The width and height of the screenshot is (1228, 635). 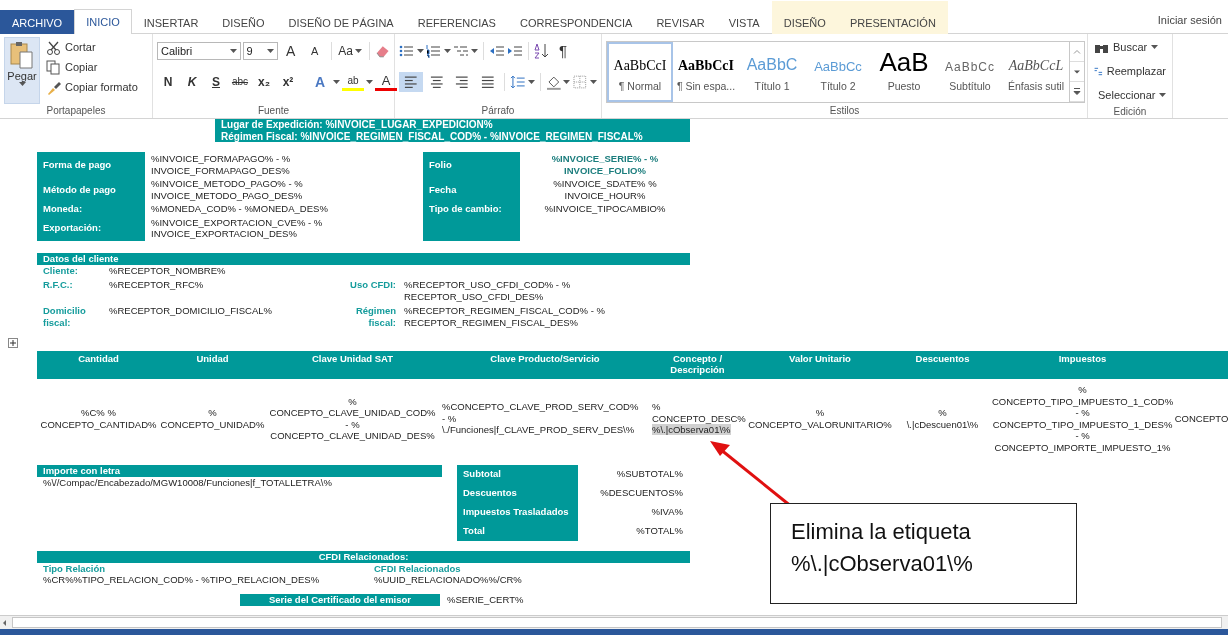 I want to click on ribbon-tab: CORRESPONDENCIA, so click(x=576, y=22).